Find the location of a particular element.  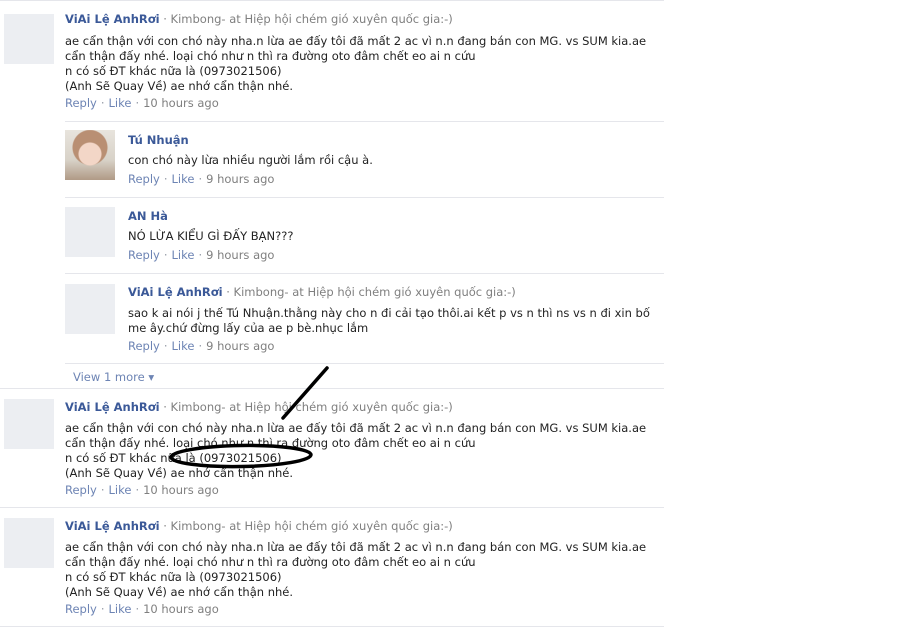

author-link: AN Hà is located at coordinates (148, 216).